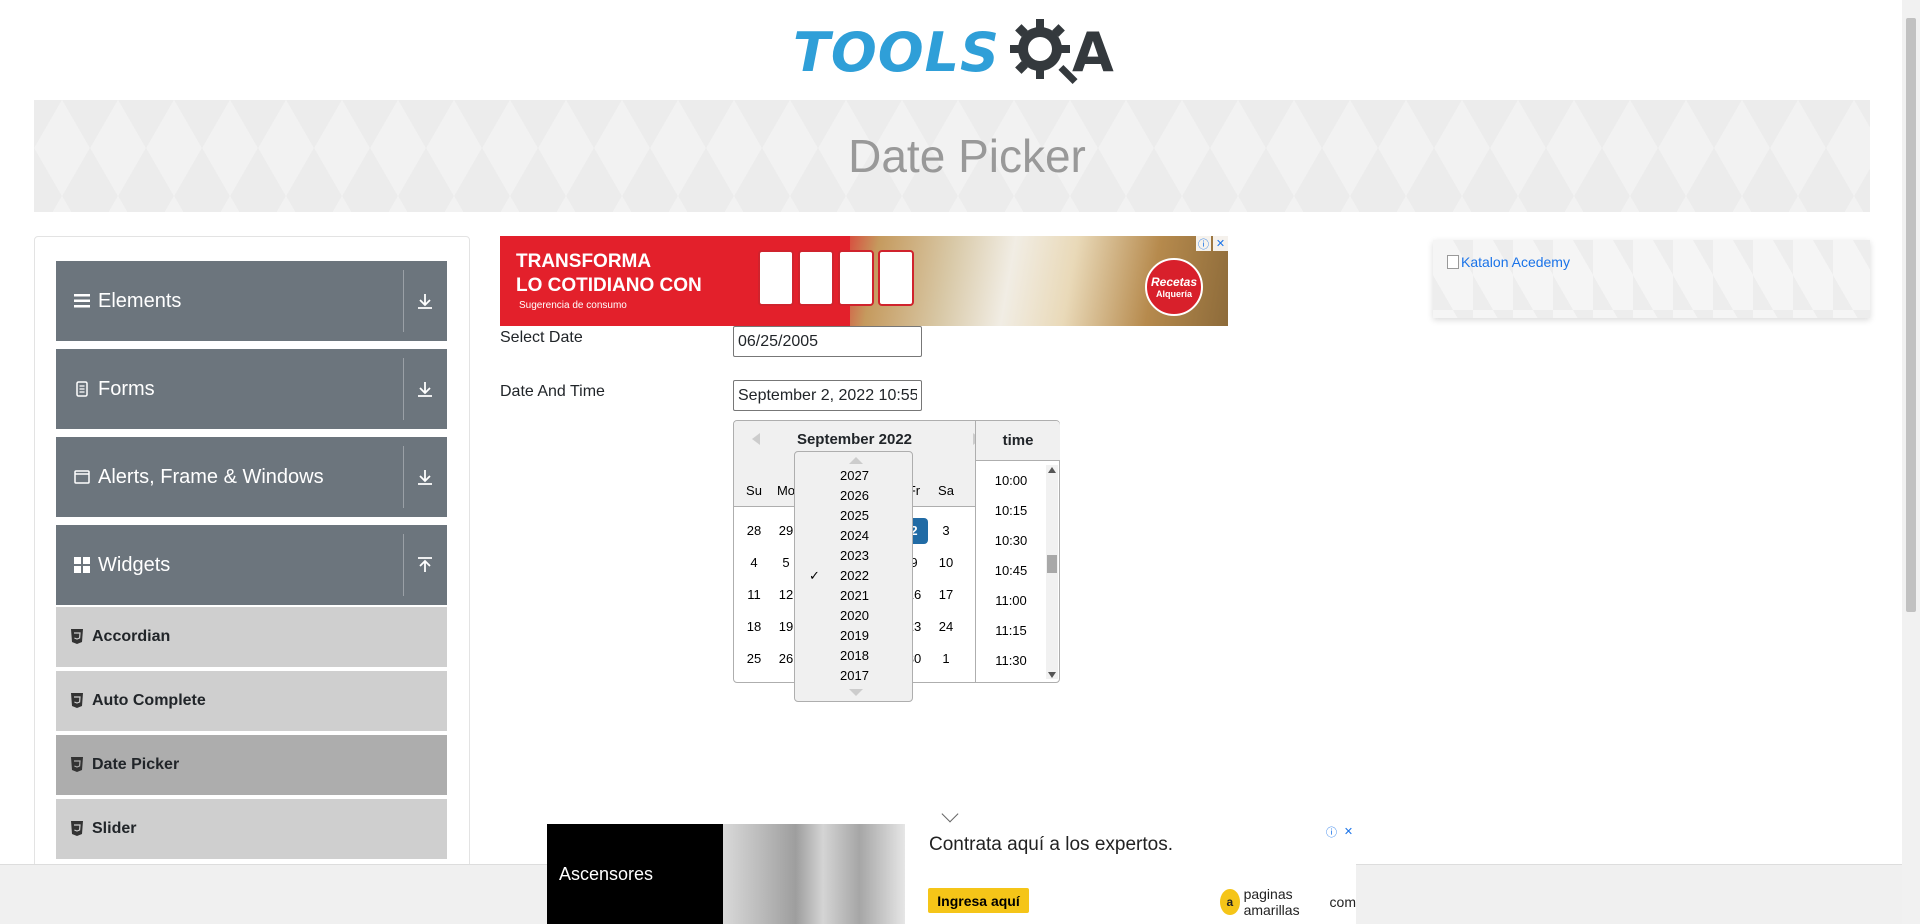 This screenshot has width=1920, height=924. Describe the element at coordinates (754, 490) in the screenshot. I see `day-name: Su` at that location.